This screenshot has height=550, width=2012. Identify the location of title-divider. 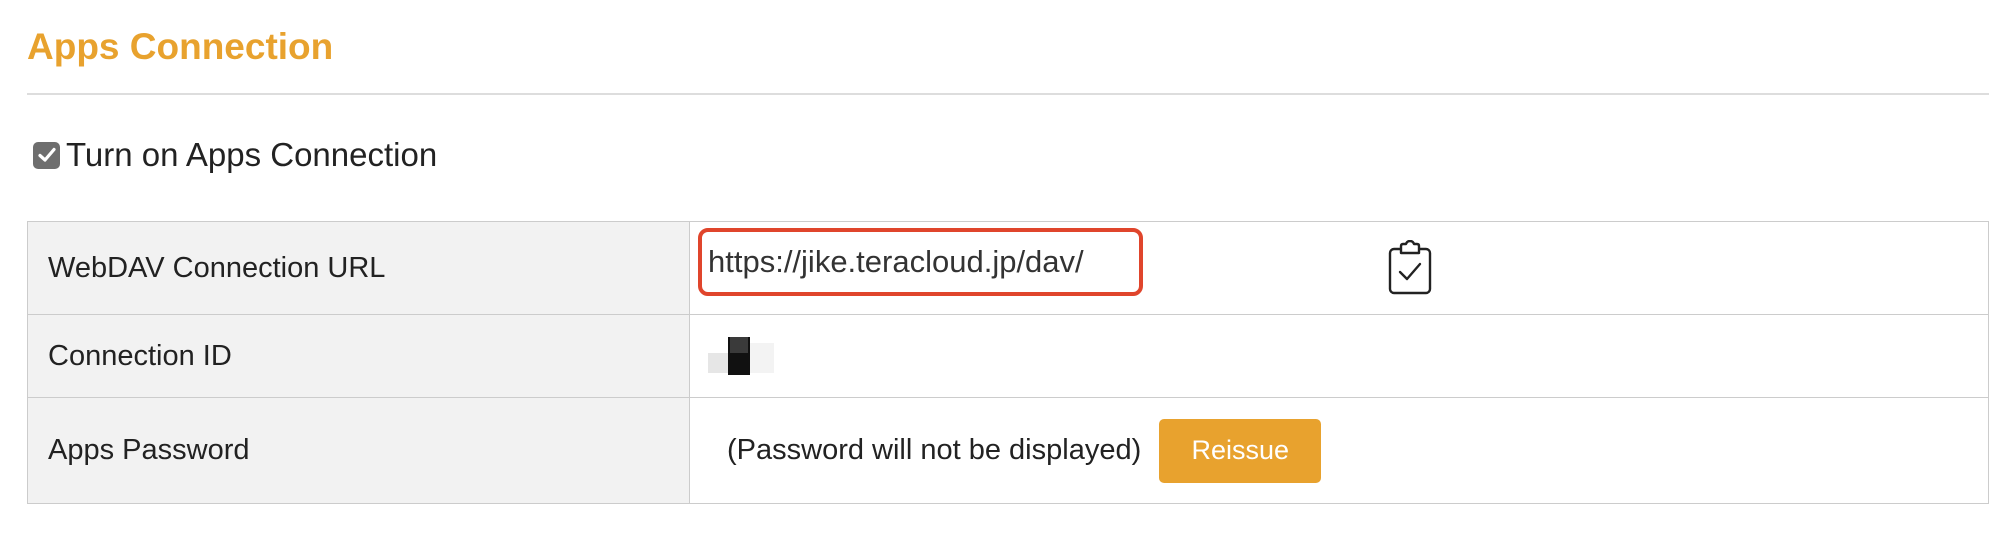
(1008, 94).